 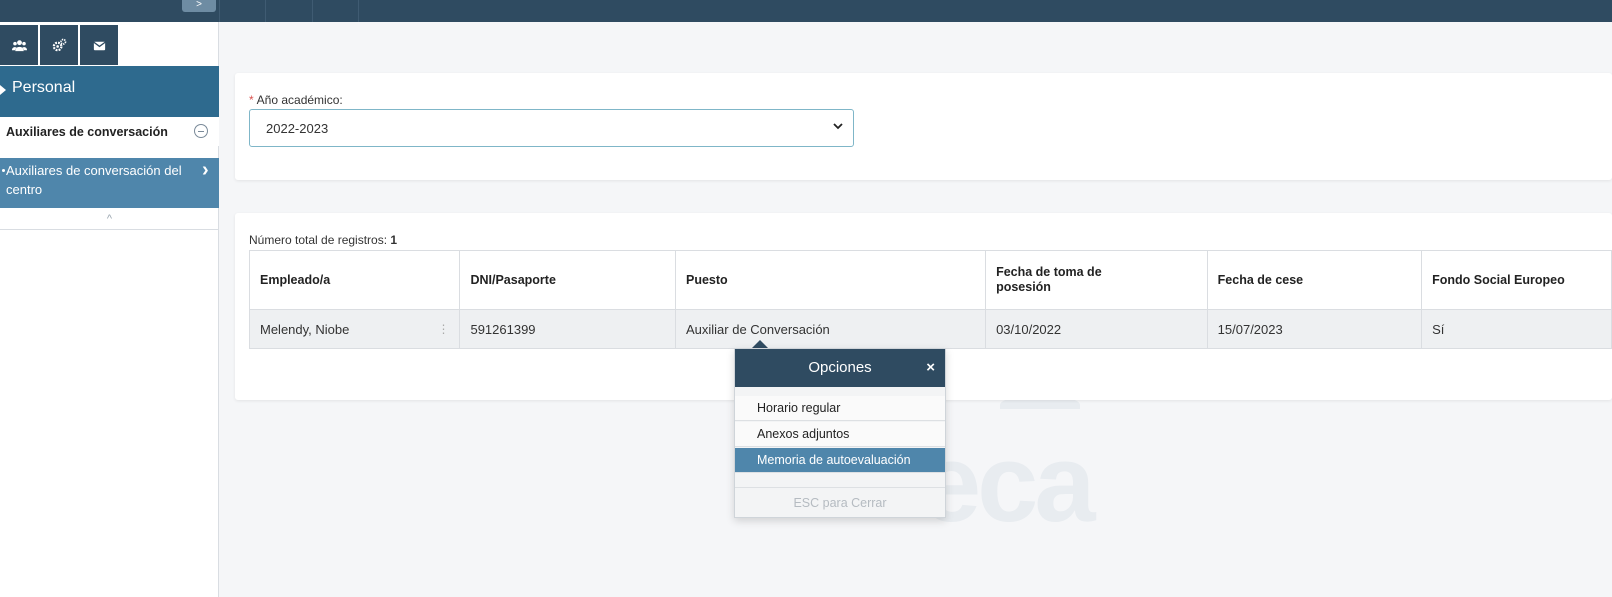 I want to click on academic-year-value: 2022-2023, so click(x=297, y=128).